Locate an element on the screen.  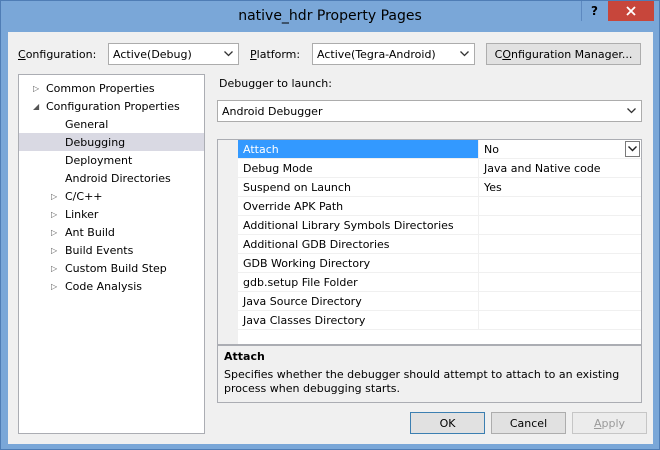
close-button is located at coordinates (631, 11).